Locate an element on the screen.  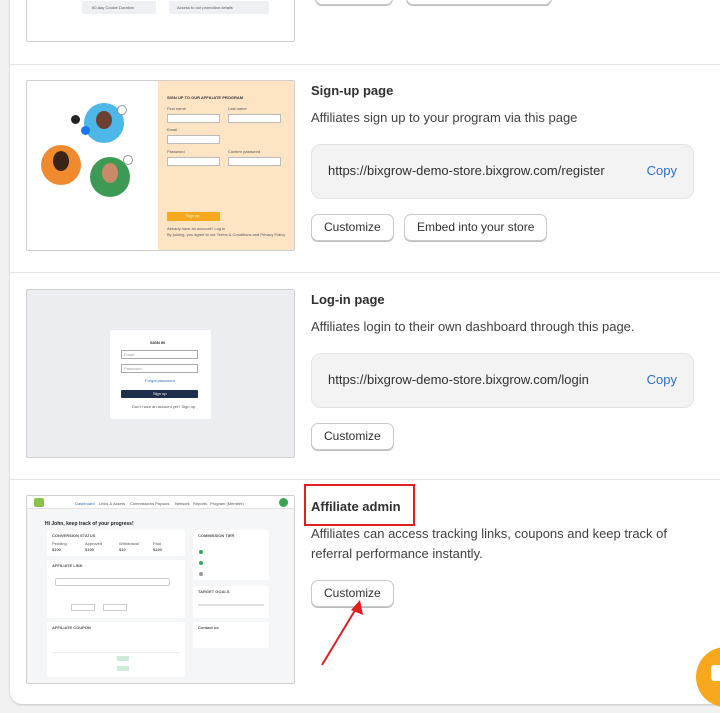
password-label: Password is located at coordinates (176, 151).